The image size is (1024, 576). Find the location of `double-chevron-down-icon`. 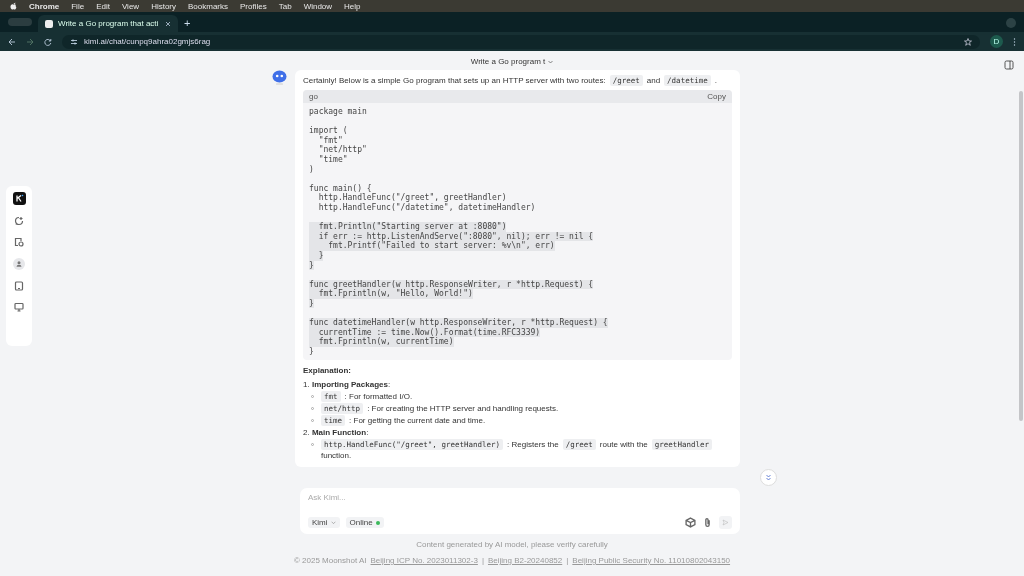

double-chevron-down-icon is located at coordinates (768, 477).